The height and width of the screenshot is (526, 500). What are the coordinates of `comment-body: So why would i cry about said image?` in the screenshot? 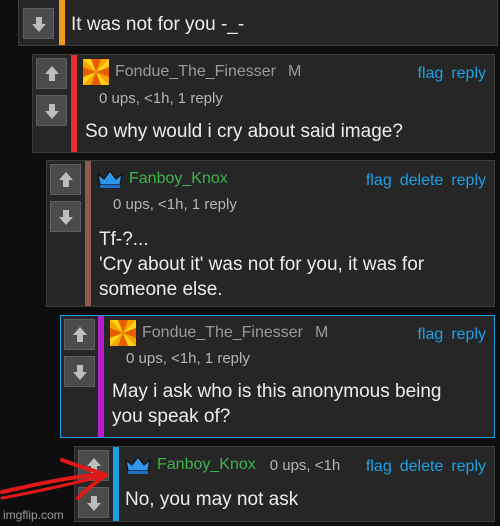 It's located at (244, 131).